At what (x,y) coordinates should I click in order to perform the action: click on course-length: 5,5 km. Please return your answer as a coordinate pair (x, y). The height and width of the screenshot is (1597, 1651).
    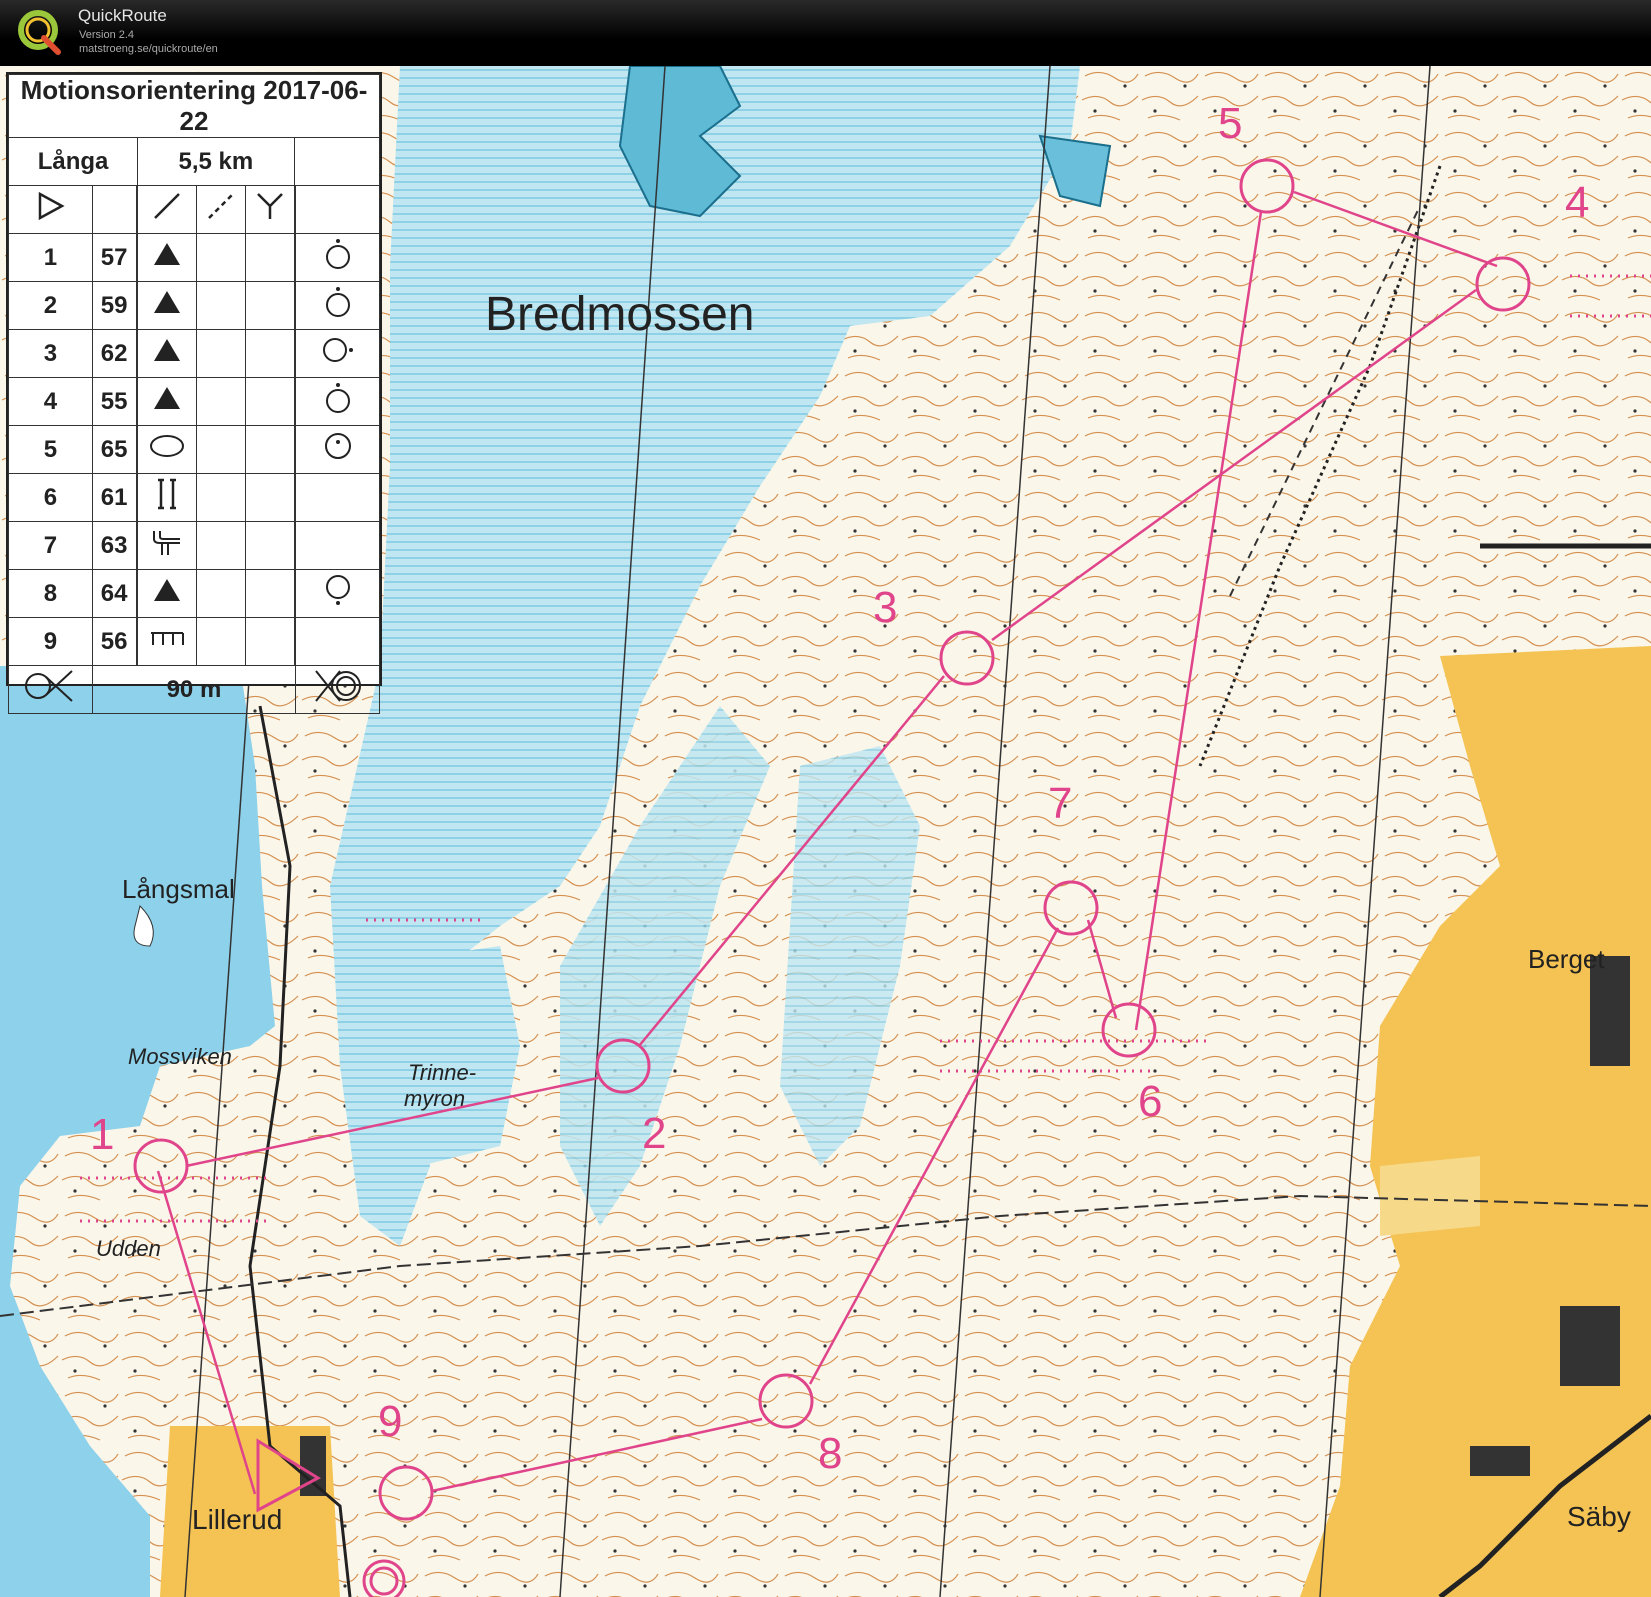
    Looking at the image, I should click on (216, 161).